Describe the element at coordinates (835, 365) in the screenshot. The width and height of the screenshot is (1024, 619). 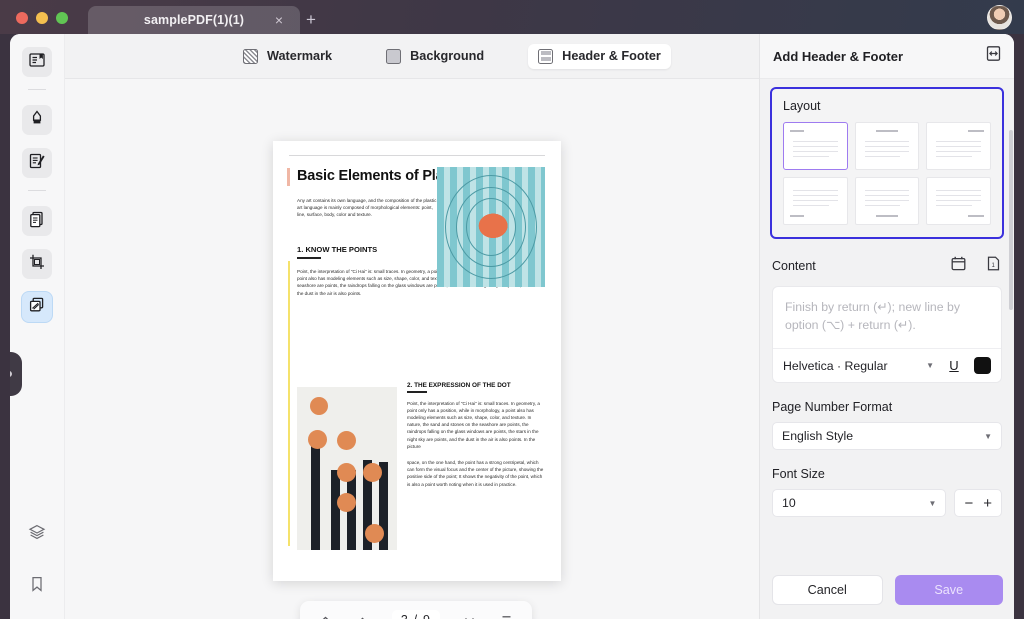
I see `font-select-value: Helvetica · Regular` at that location.